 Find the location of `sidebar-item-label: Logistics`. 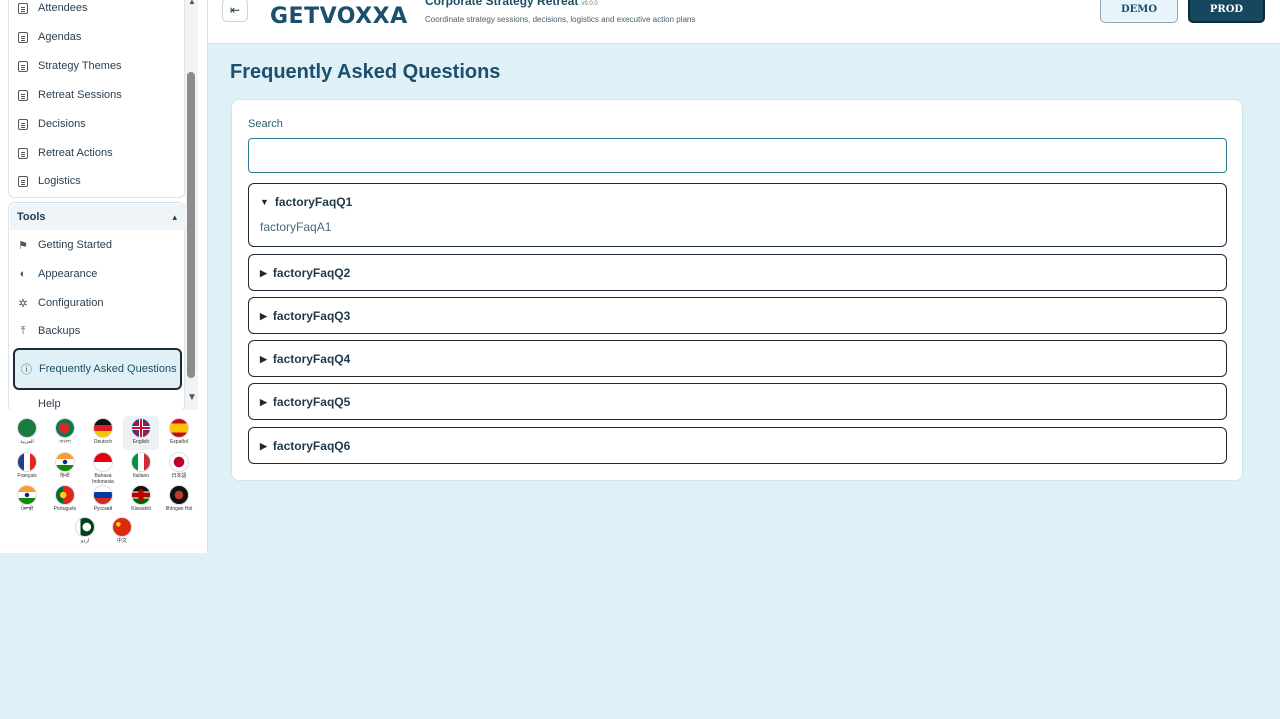

sidebar-item-label: Logistics is located at coordinates (59, 181).